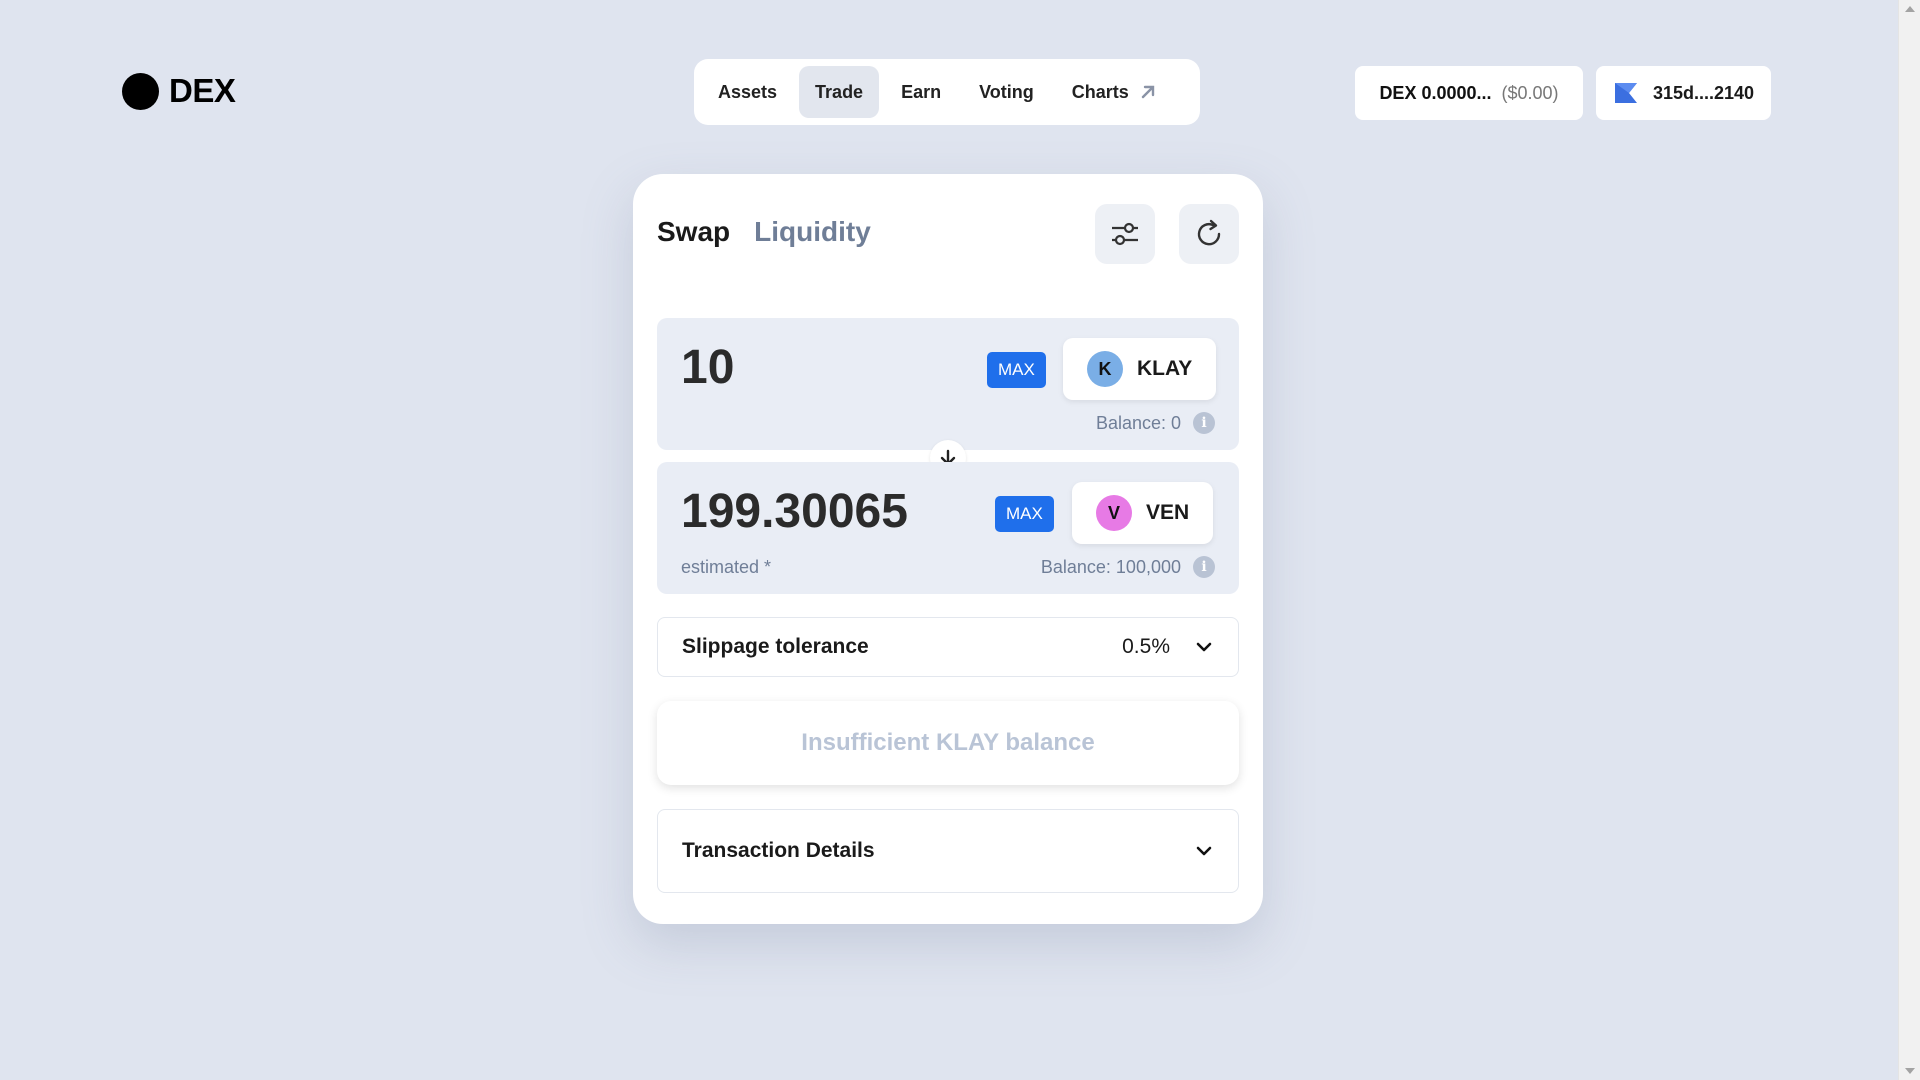 The width and height of the screenshot is (1920, 1080). What do you see at coordinates (1138, 422) in the screenshot?
I see `from-balance-text: Balance: 0` at bounding box center [1138, 422].